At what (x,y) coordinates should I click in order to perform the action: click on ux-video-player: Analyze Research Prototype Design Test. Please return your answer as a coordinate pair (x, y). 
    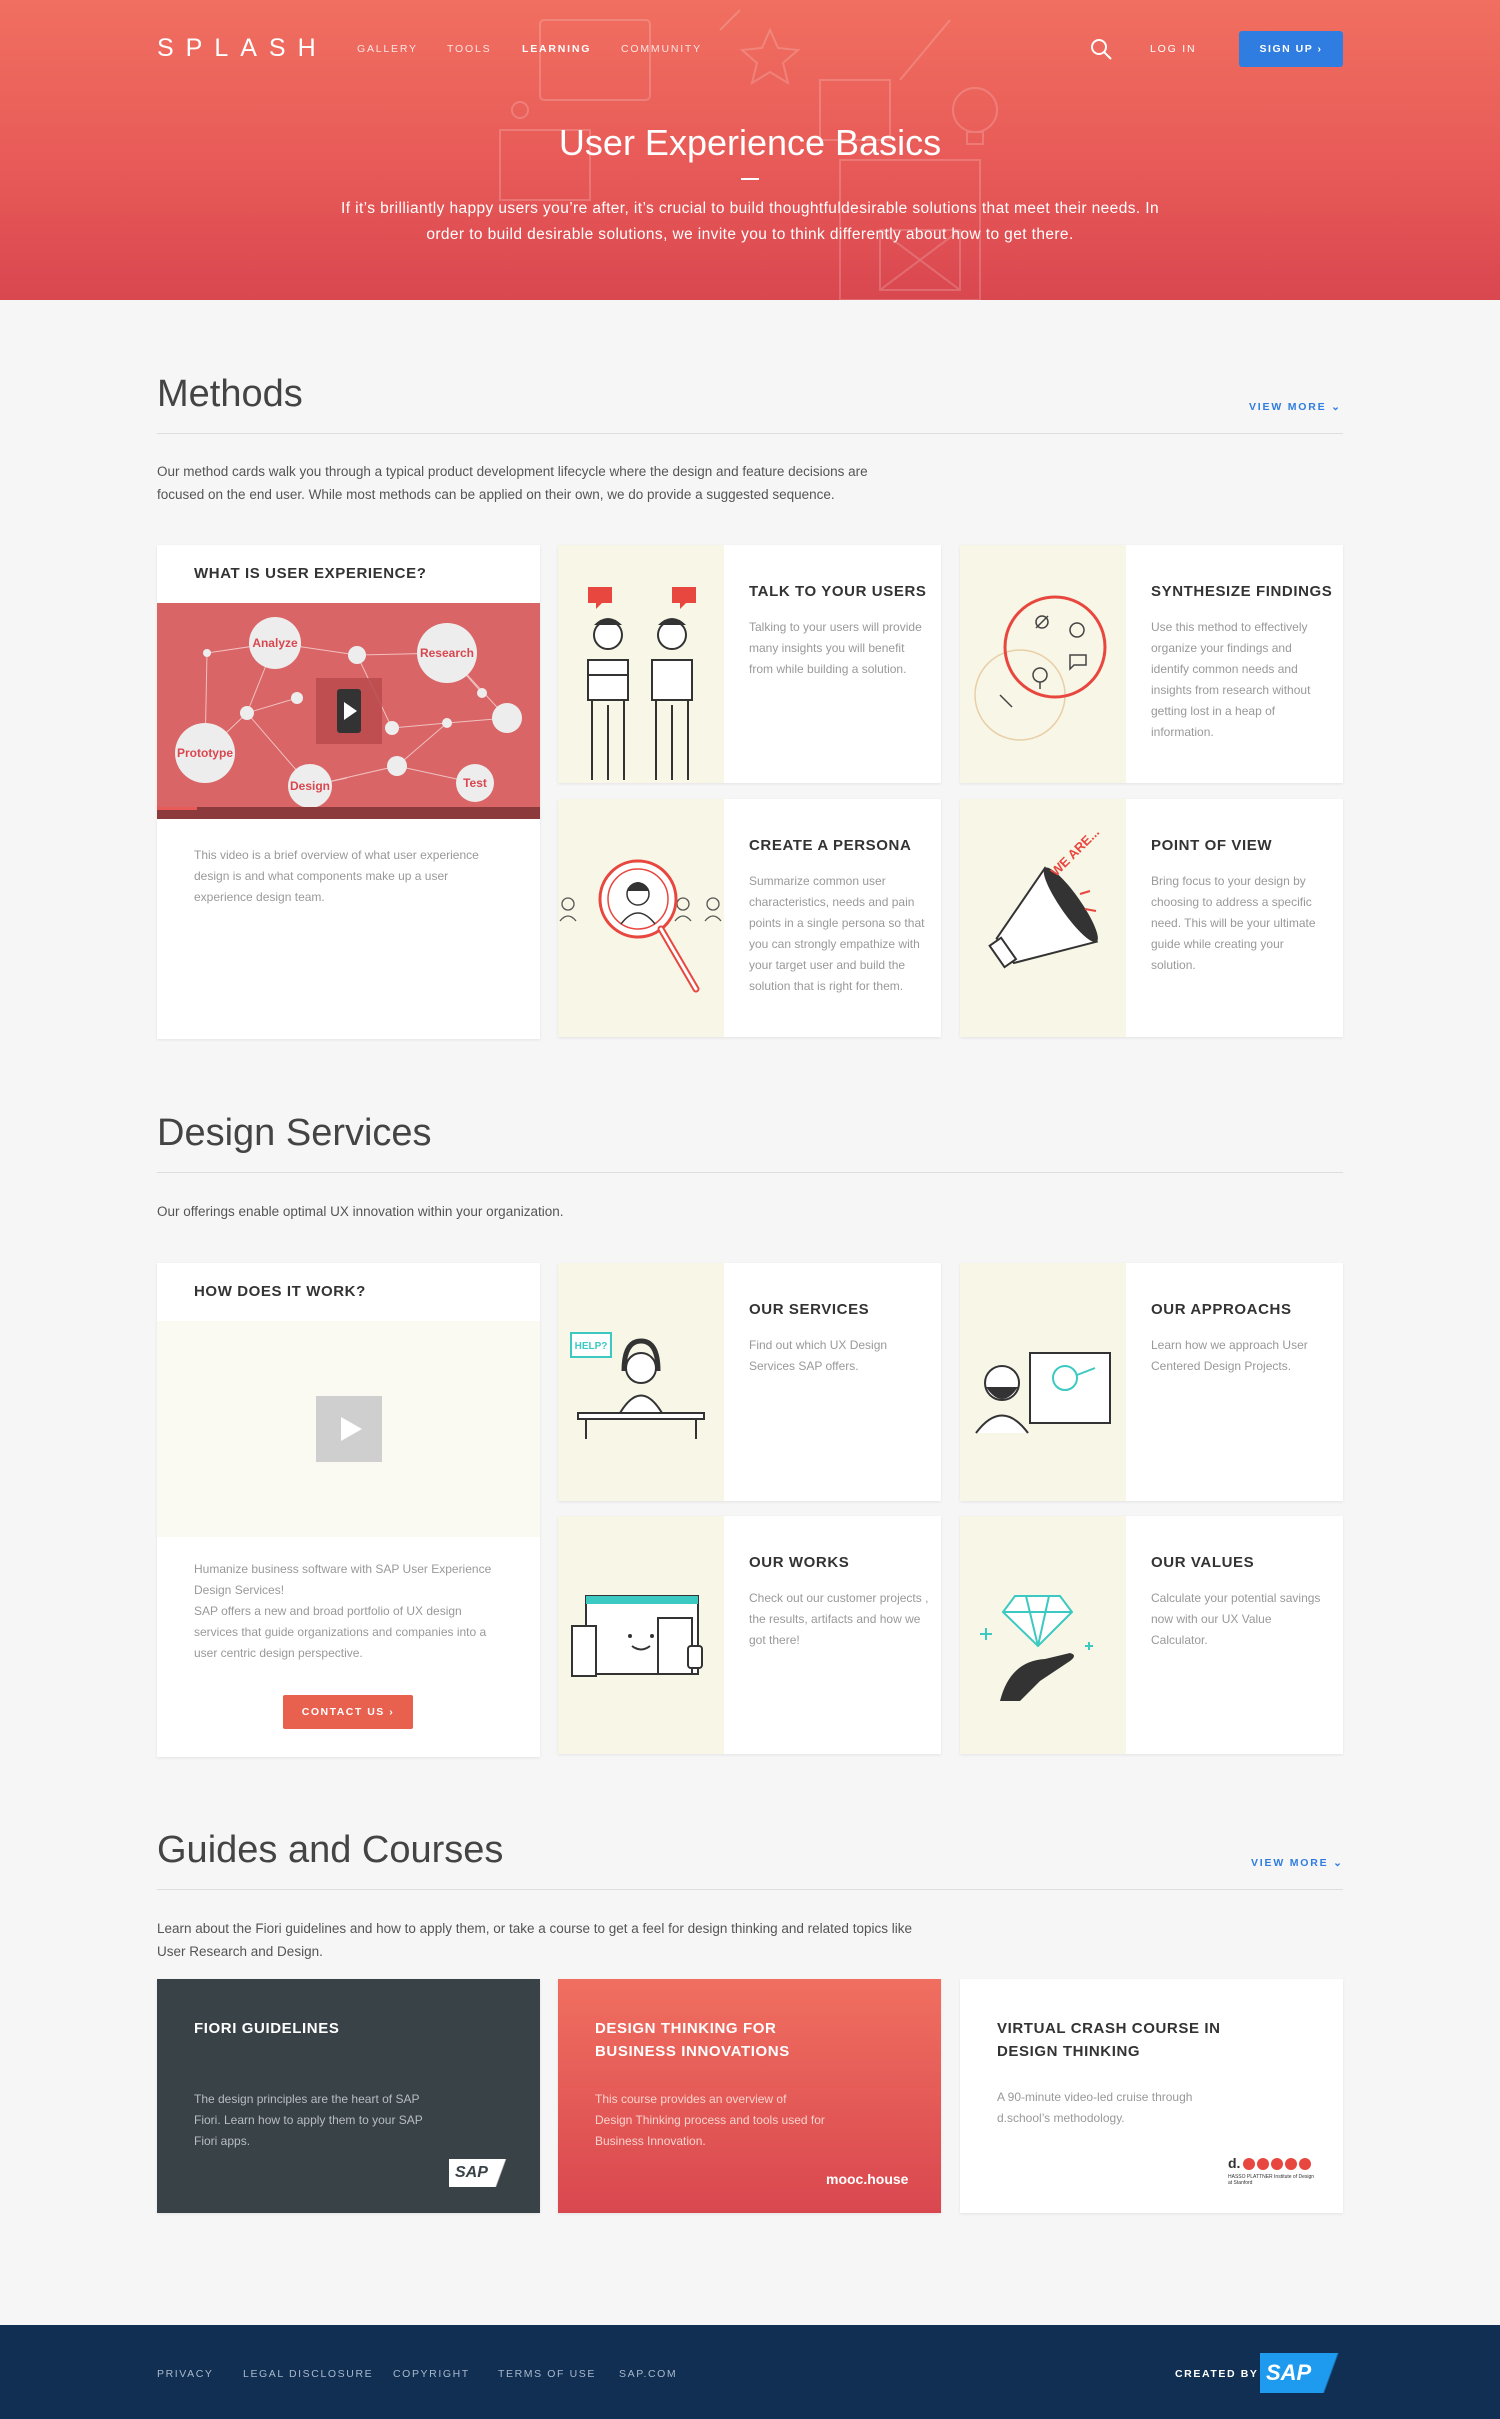
    Looking at the image, I should click on (348, 711).